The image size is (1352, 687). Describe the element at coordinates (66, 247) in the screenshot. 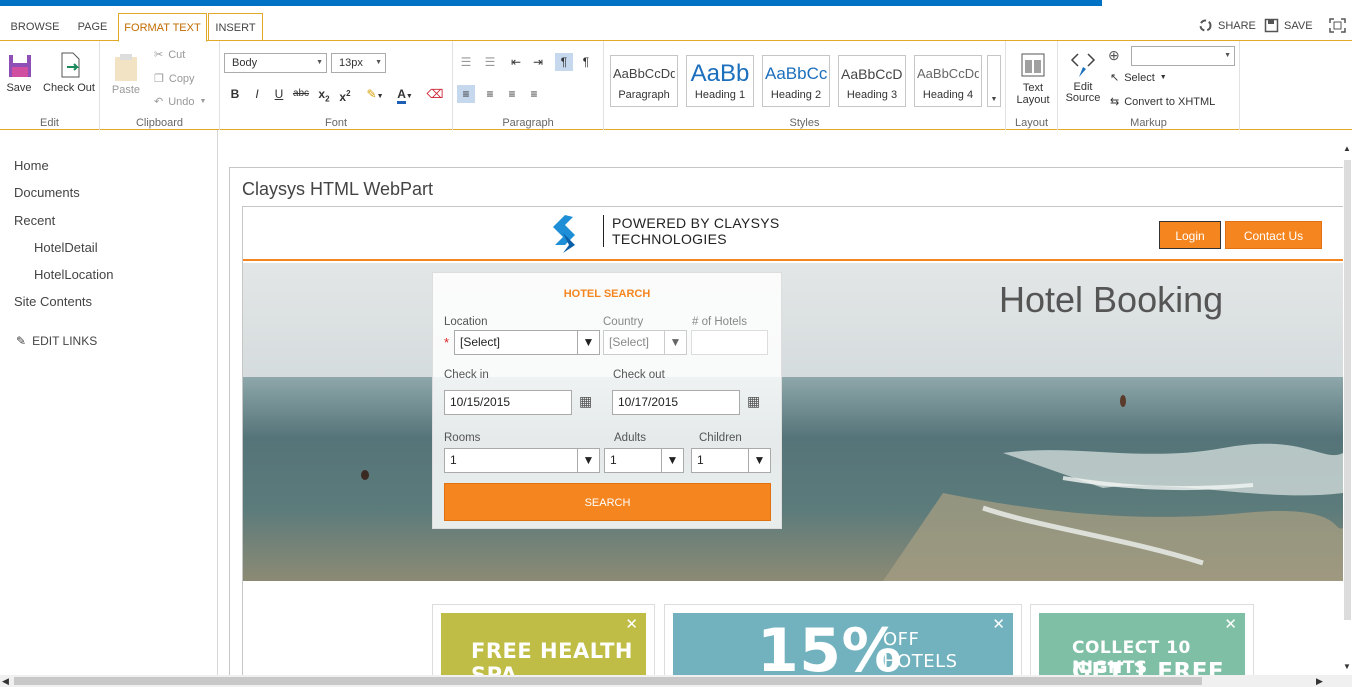

I see `nav-hotel-detail: HotelDetail` at that location.